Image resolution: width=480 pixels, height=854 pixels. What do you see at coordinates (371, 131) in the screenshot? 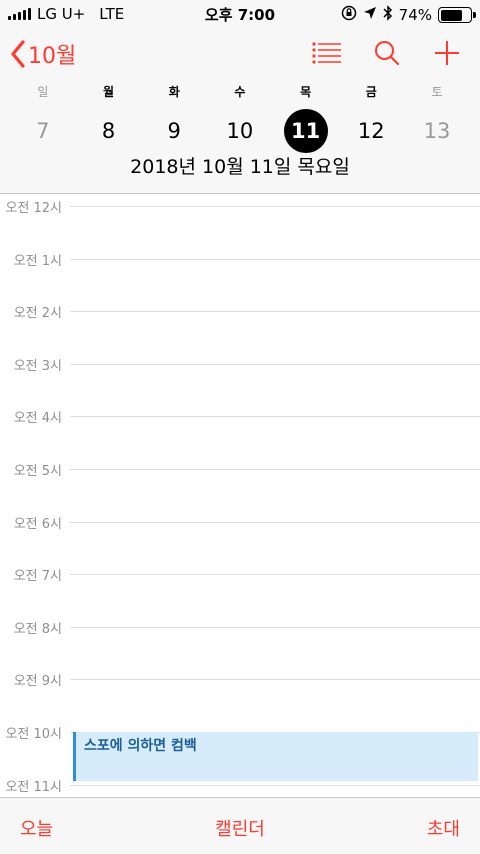
I see `day-number: 12` at bounding box center [371, 131].